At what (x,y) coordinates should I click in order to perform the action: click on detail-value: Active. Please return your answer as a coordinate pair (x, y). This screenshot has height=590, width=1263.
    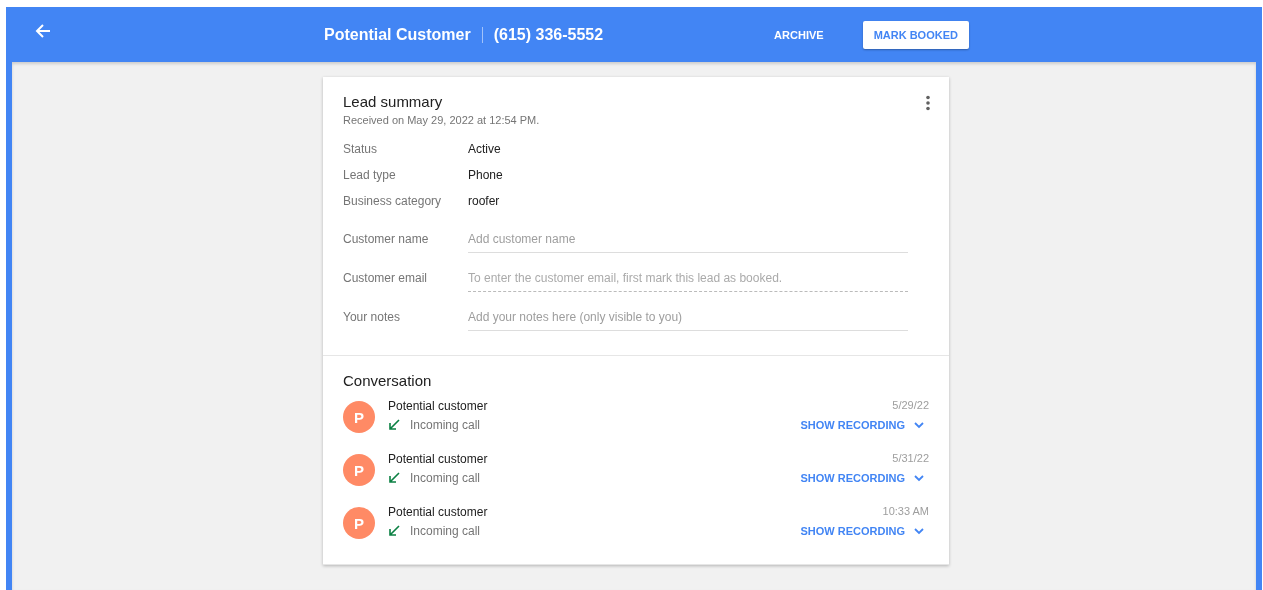
    Looking at the image, I should click on (485, 149).